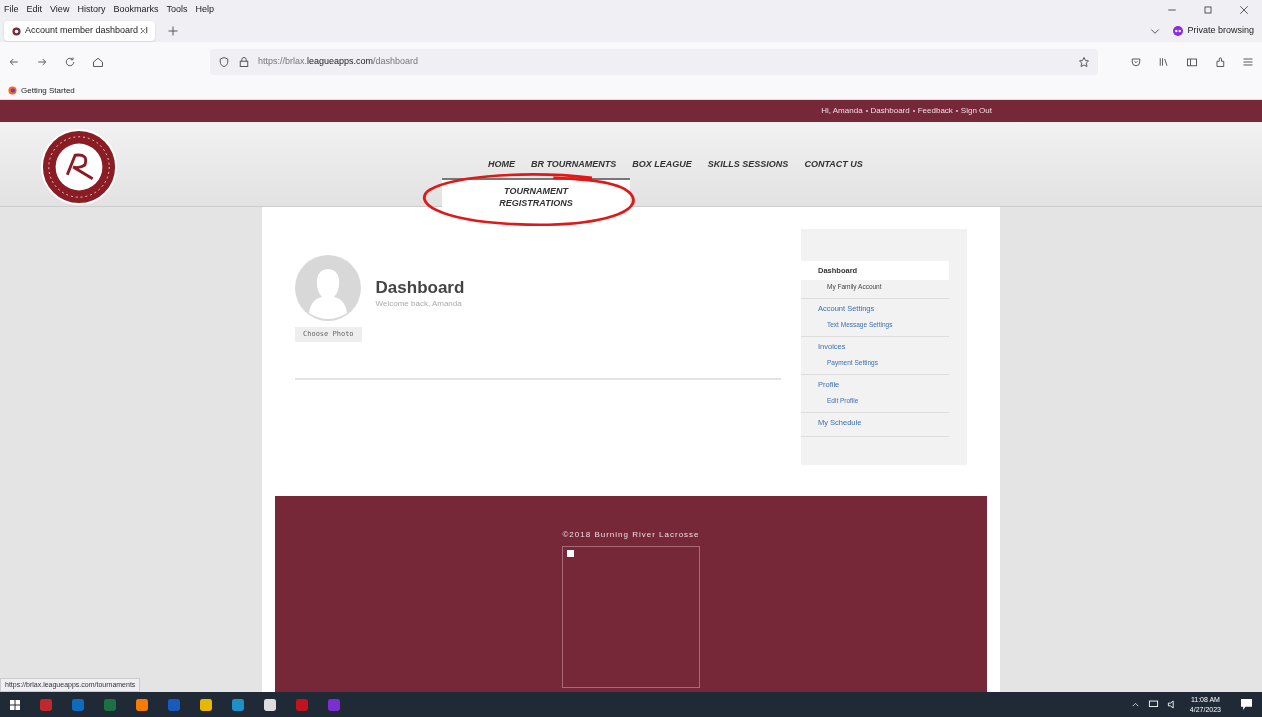  What do you see at coordinates (1136, 62) in the screenshot?
I see `pocket-icon` at bounding box center [1136, 62].